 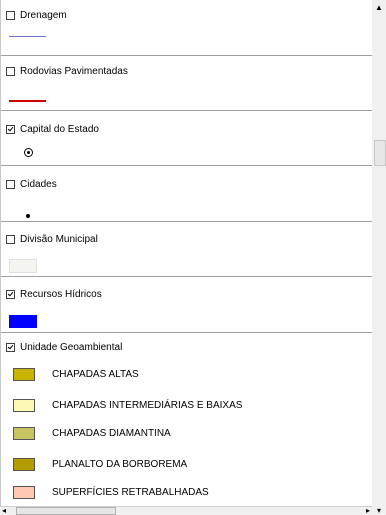 I want to click on legend-item: CHAPADAS INTERMEDIÁRIAS E BAIXAS, so click(x=127, y=405).